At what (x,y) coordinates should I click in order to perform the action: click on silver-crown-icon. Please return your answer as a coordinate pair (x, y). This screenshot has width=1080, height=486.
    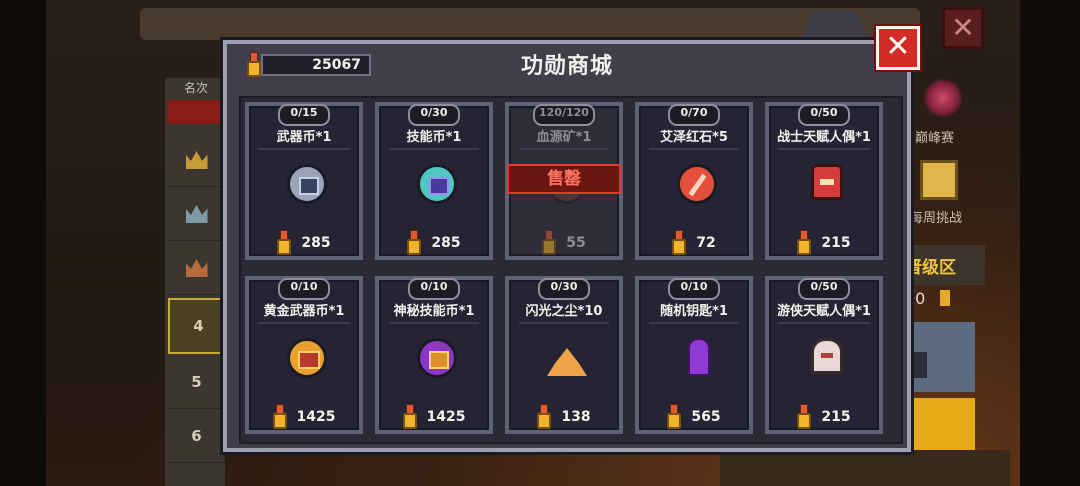
    Looking at the image, I should click on (196, 214).